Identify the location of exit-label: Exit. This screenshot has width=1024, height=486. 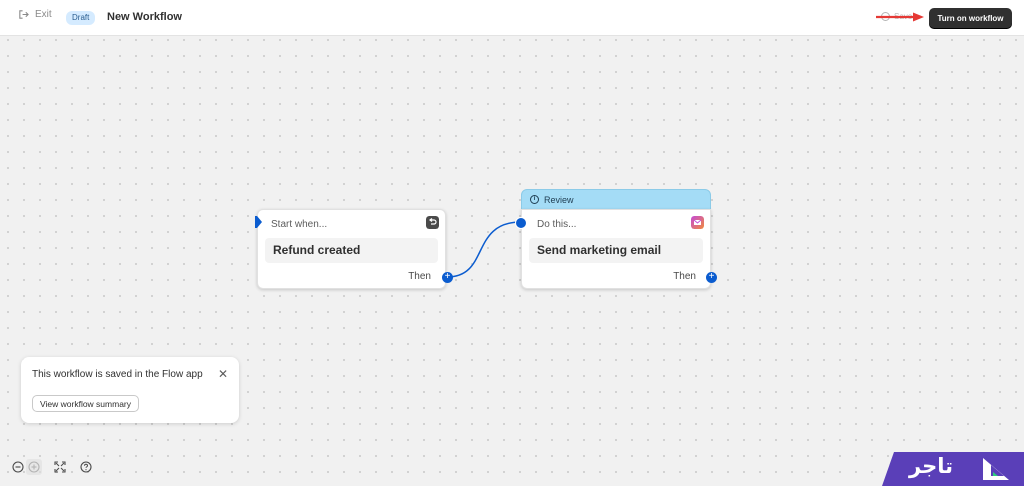
(43, 14).